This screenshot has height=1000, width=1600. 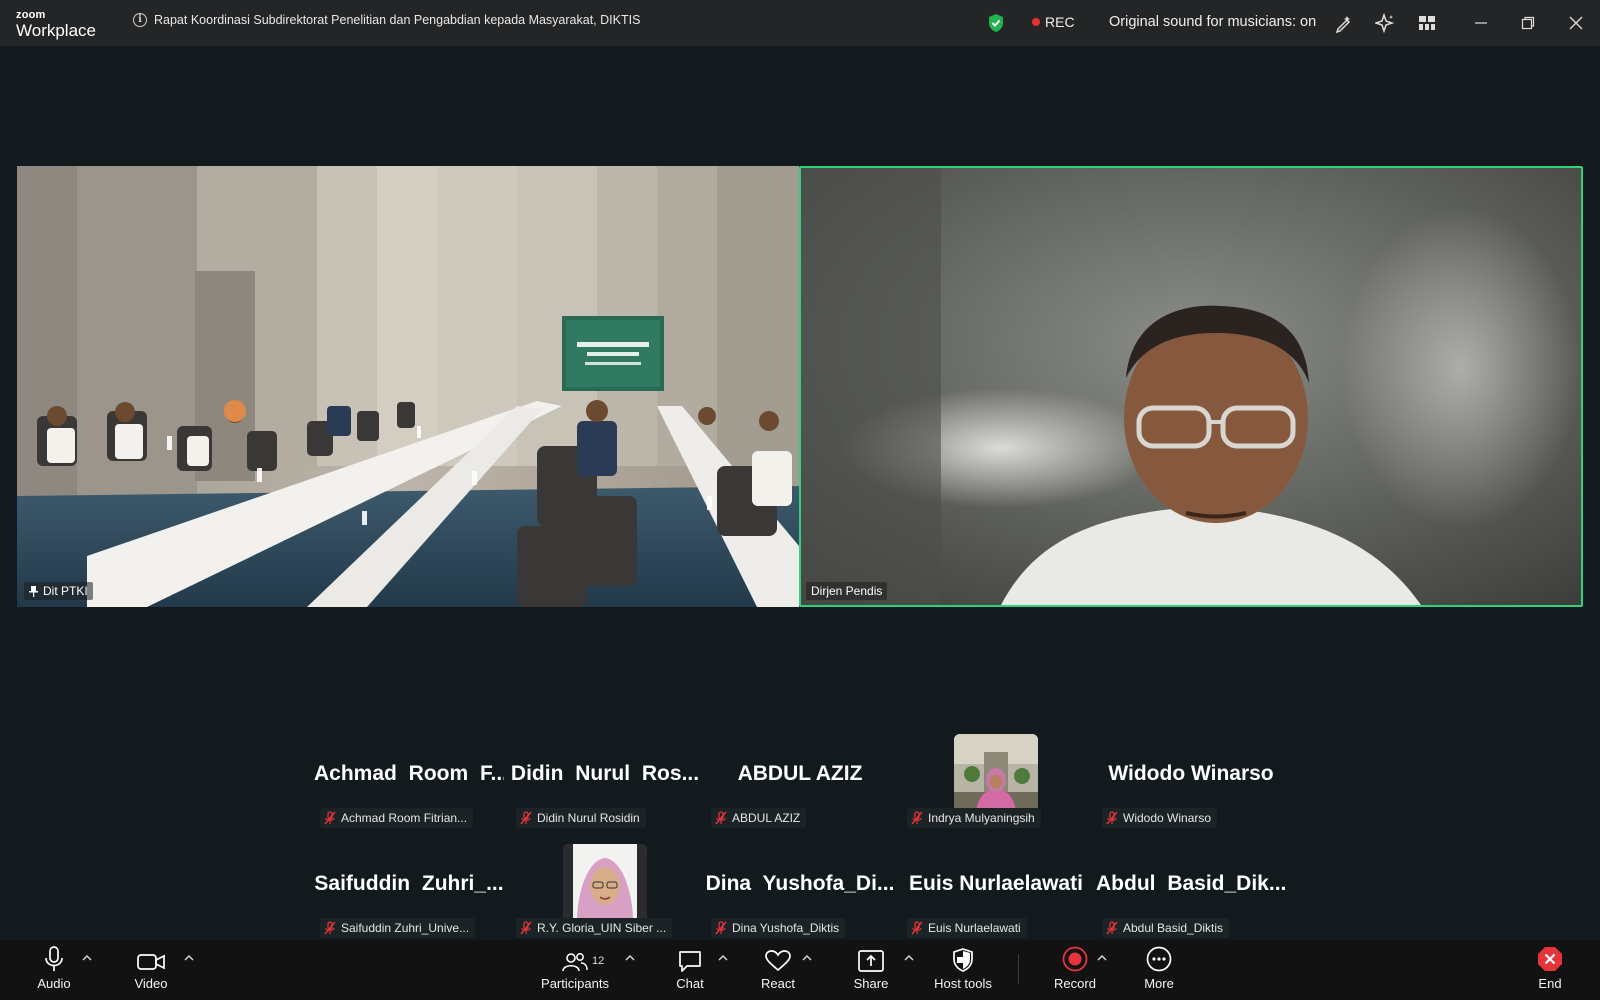 I want to click on host-tools-button: Host tools, so click(x=963, y=970).